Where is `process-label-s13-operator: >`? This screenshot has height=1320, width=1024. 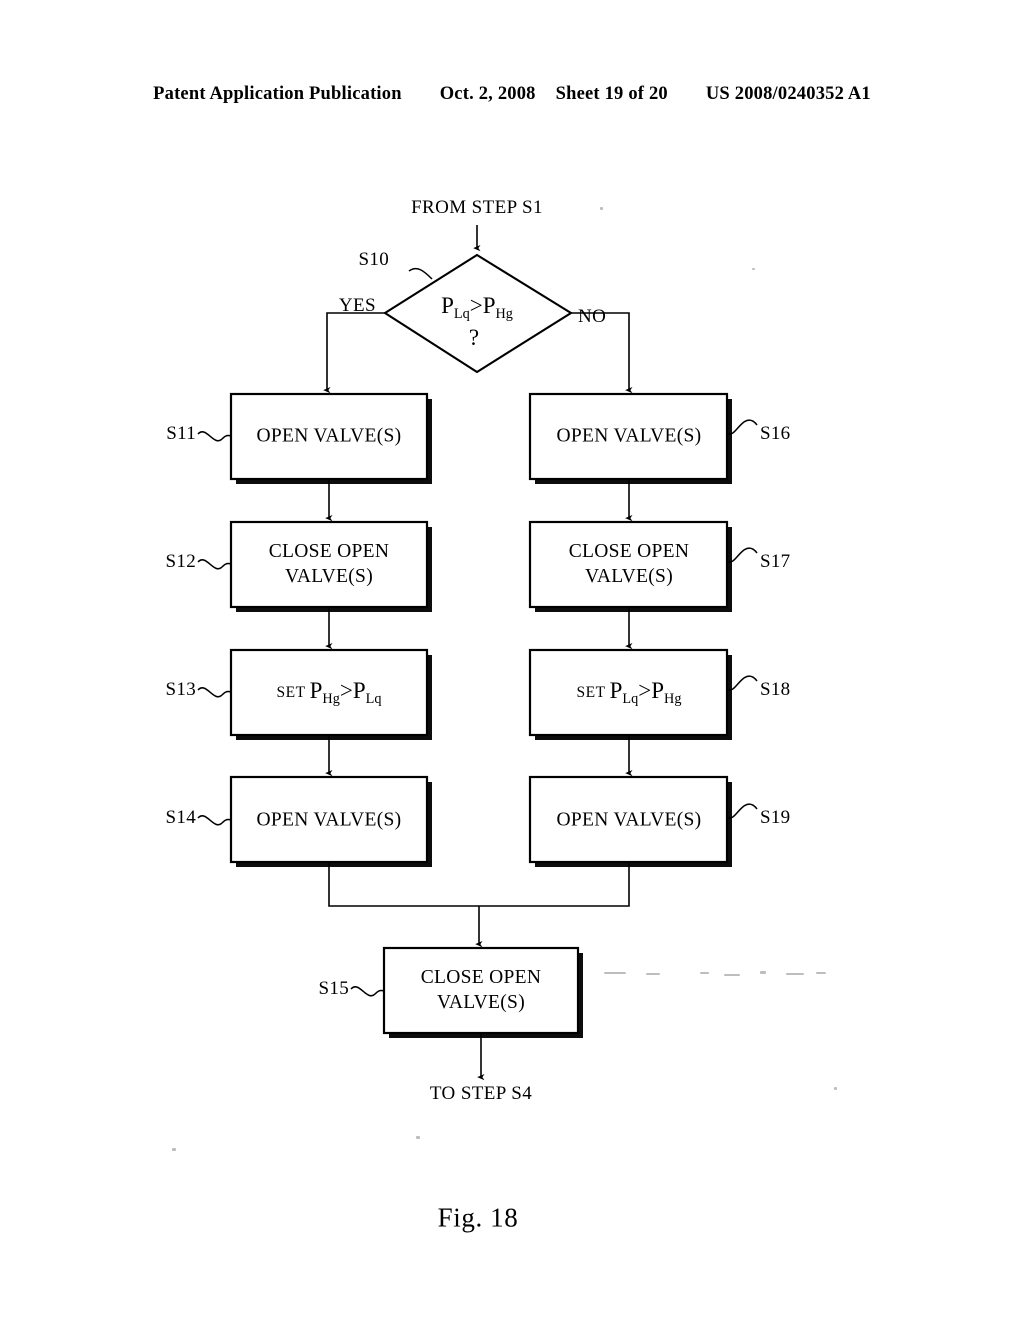 process-label-s13-operator: > is located at coordinates (346, 691).